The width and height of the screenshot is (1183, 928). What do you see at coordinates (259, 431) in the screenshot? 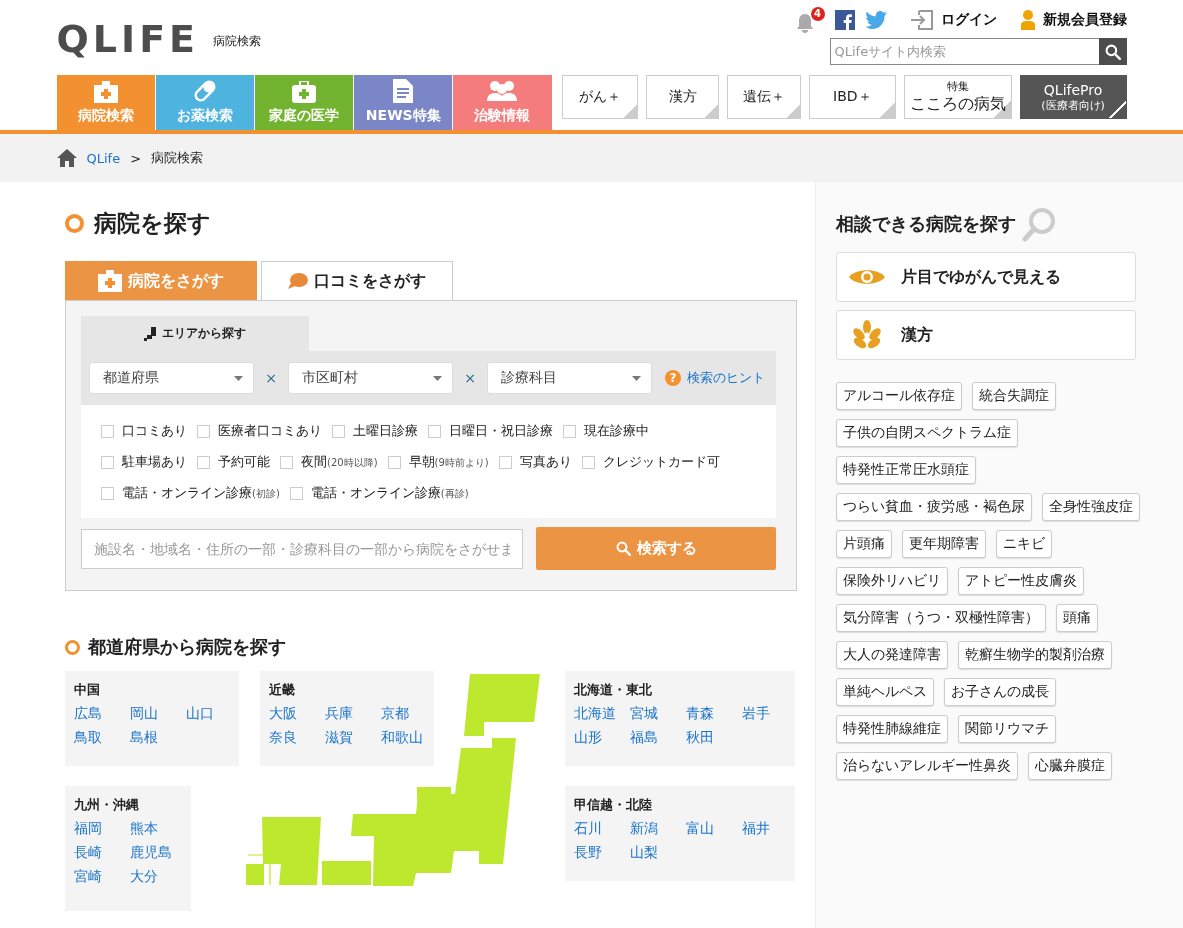
I see `filter-checkbox: 医療者口コミあり` at bounding box center [259, 431].